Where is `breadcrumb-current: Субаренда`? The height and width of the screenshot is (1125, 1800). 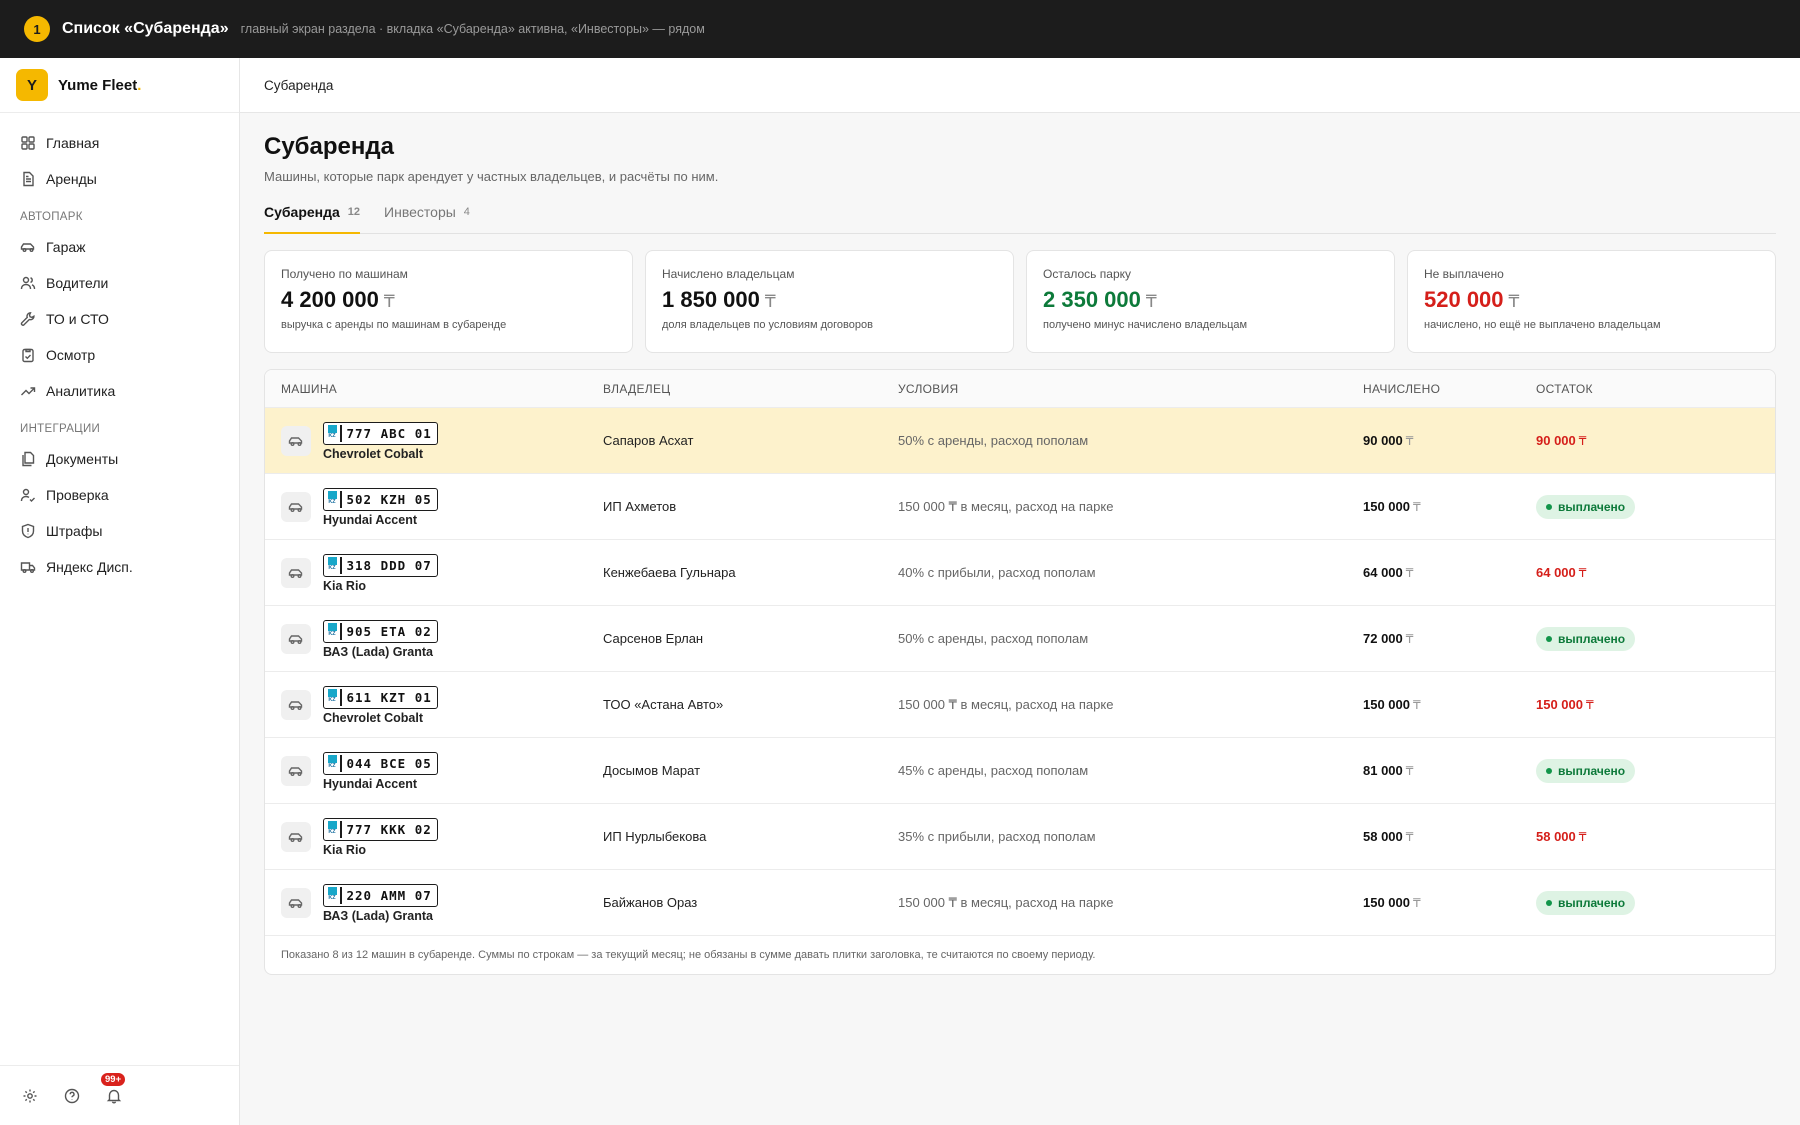 breadcrumb-current: Субаренда is located at coordinates (299, 85).